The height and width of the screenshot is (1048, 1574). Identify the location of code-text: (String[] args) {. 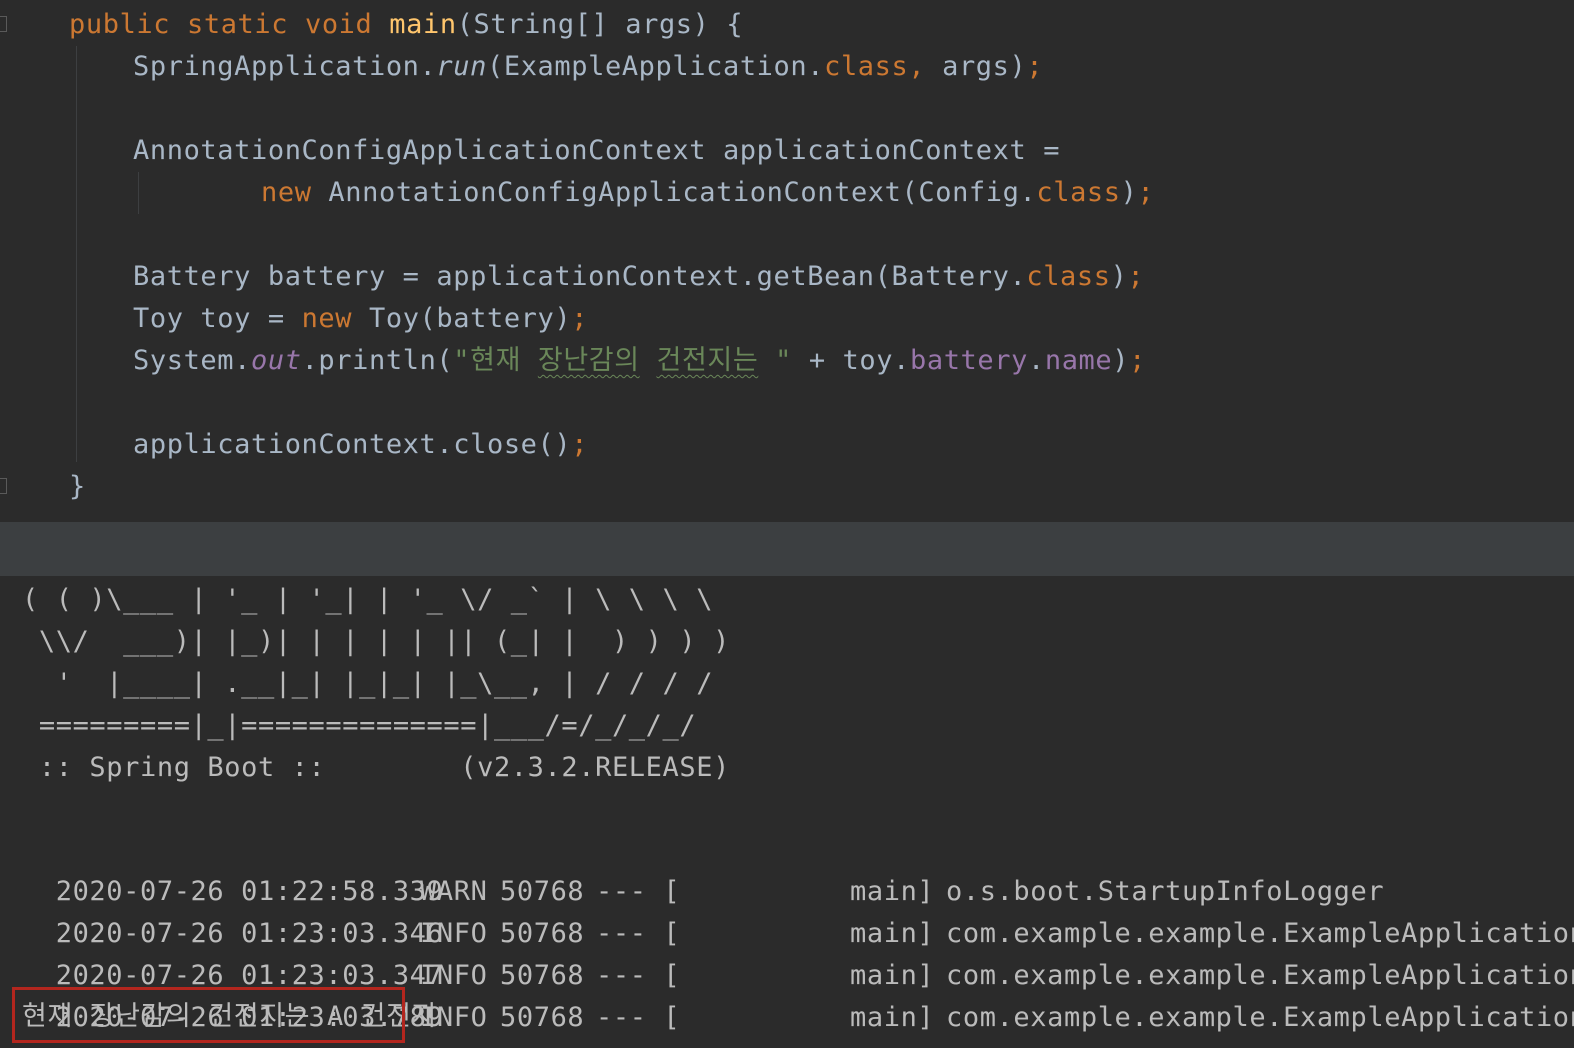
(600, 24).